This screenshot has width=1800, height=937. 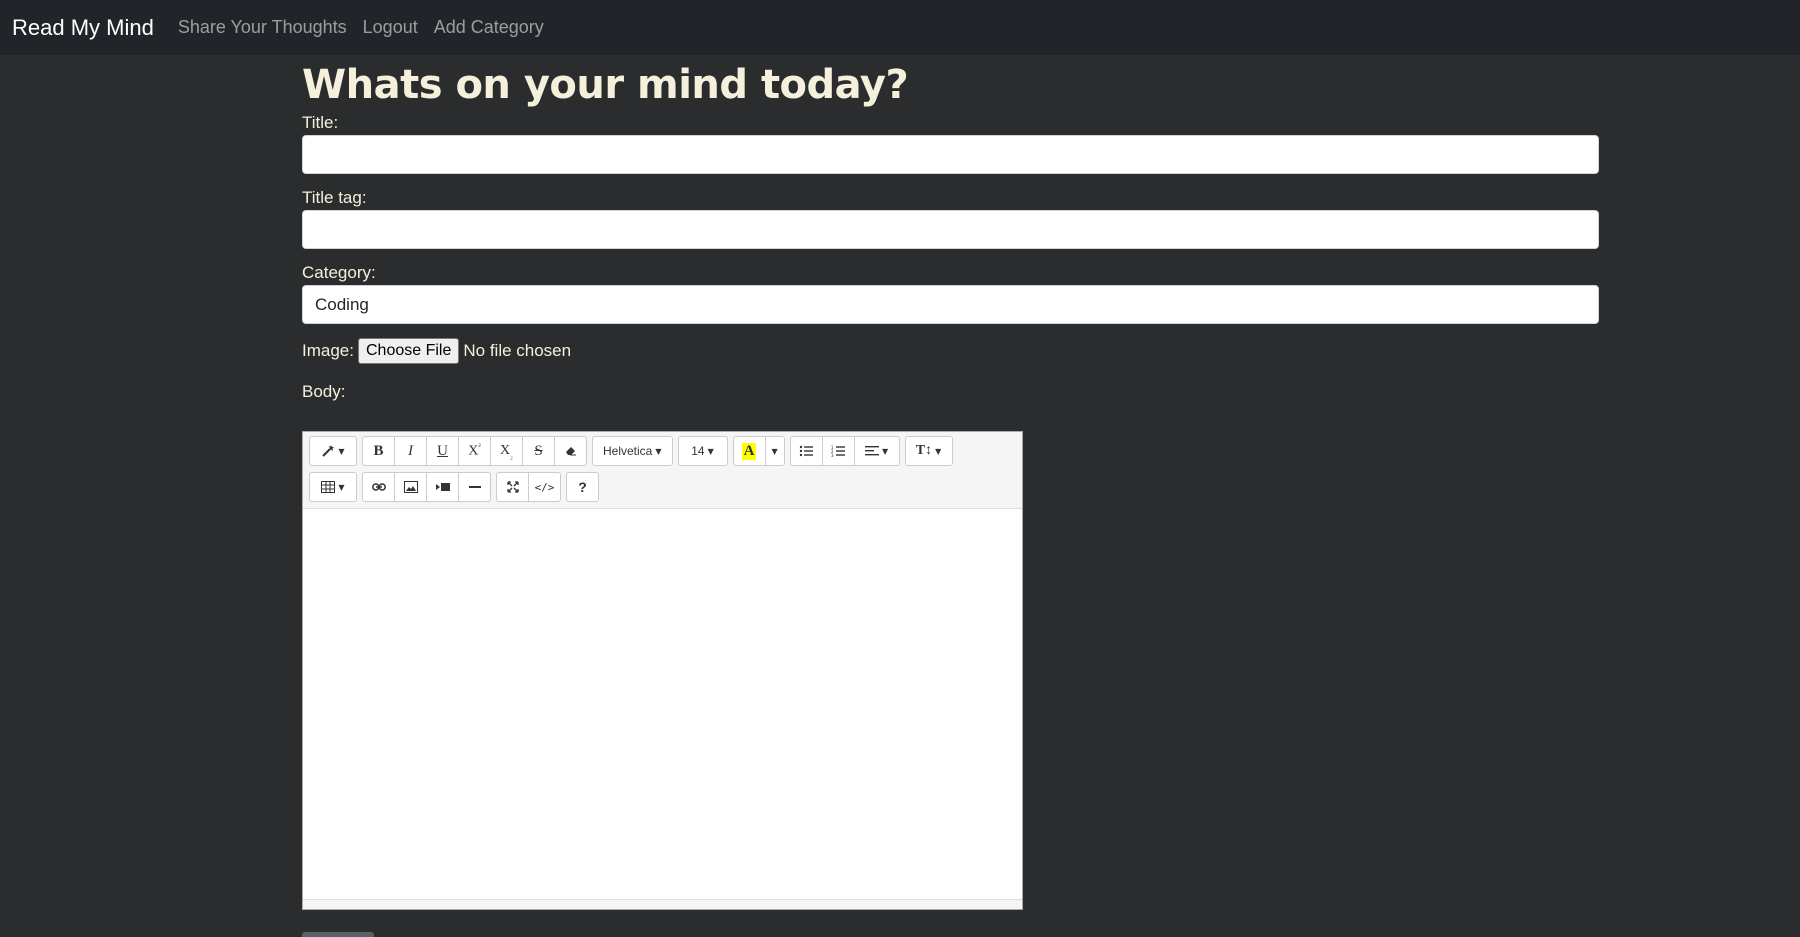 What do you see at coordinates (334, 197) in the screenshot?
I see `title-tag-label: Title tag:` at bounding box center [334, 197].